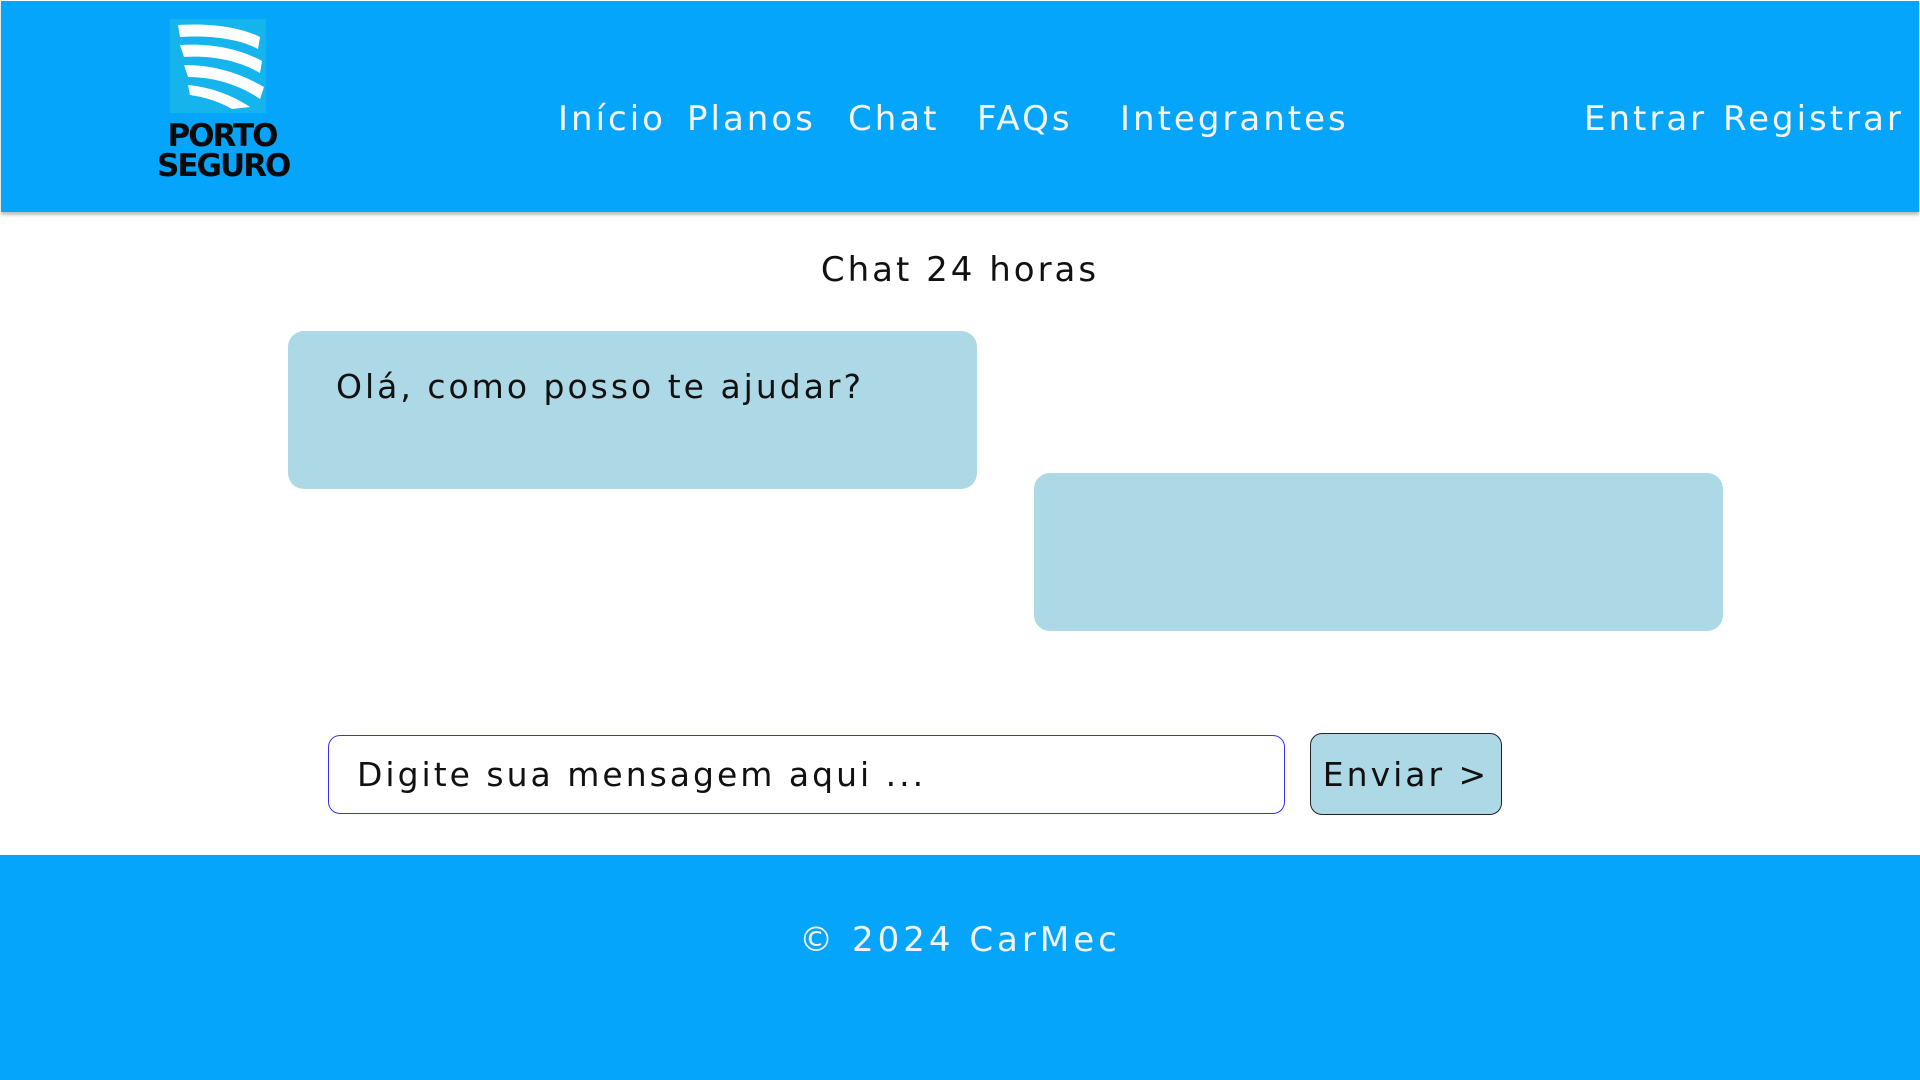 This screenshot has width=1920, height=1080. What do you see at coordinates (893, 119) in the screenshot?
I see `nav-link-chat: Chat` at bounding box center [893, 119].